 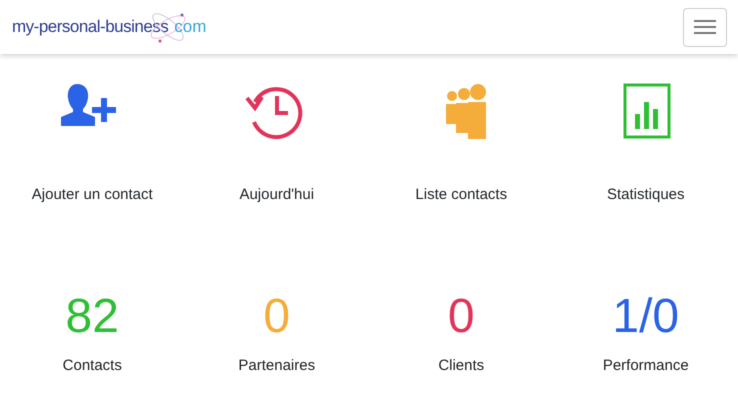 I want to click on menu-button, so click(x=705, y=27).